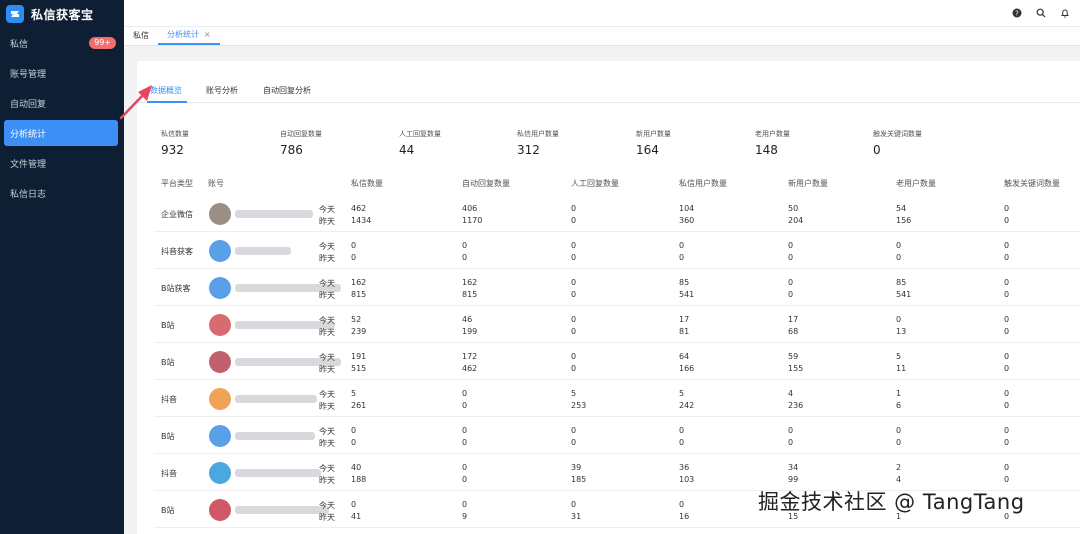 The height and width of the screenshot is (534, 1080). Describe the element at coordinates (897, 134) in the screenshot. I see `stat-label: 触发关键词数量` at that location.